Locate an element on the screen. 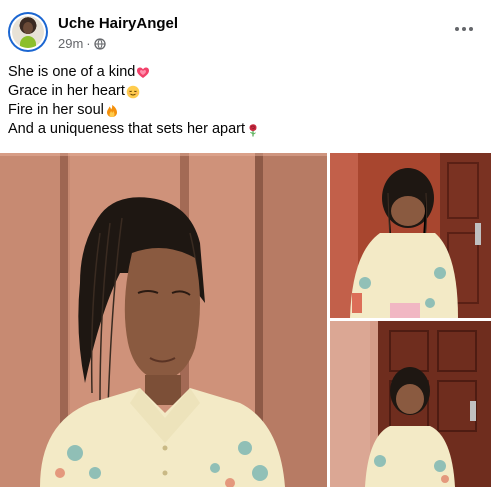  top-right-photo-illustration is located at coordinates (410, 235).